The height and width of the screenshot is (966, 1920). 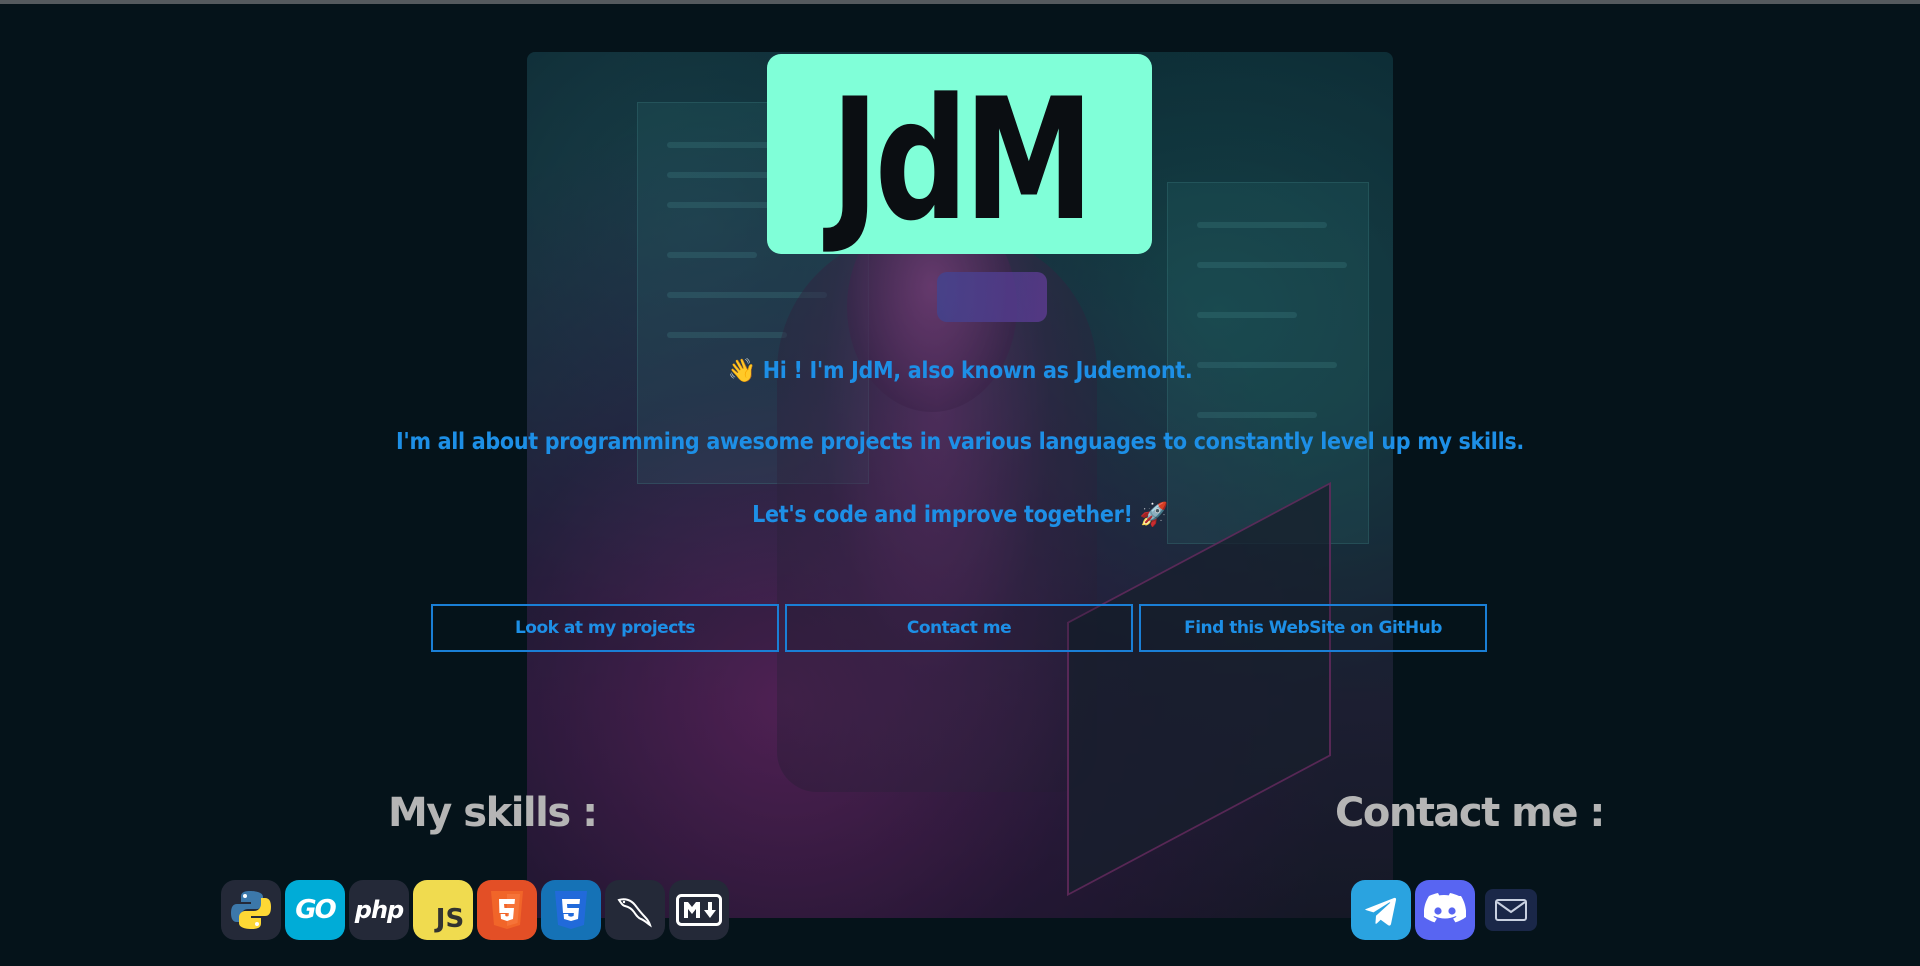 I want to click on javascript-icon: JS, so click(x=443, y=910).